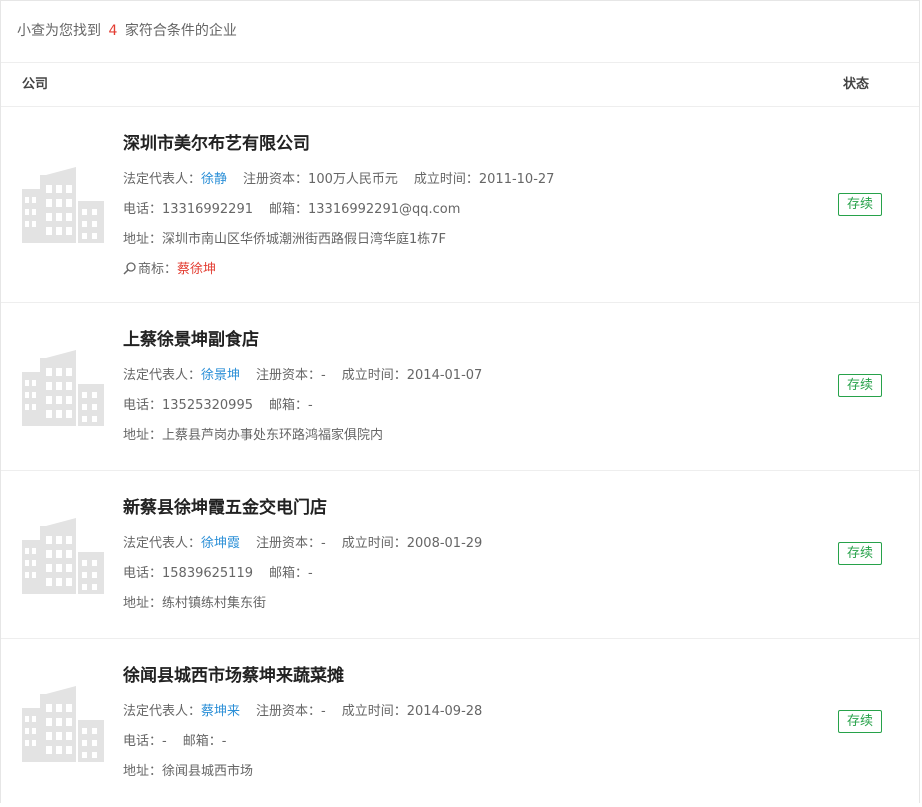 This screenshot has width=922, height=807. Describe the element at coordinates (460, 85) in the screenshot. I see `table-header: 公司 状态` at that location.